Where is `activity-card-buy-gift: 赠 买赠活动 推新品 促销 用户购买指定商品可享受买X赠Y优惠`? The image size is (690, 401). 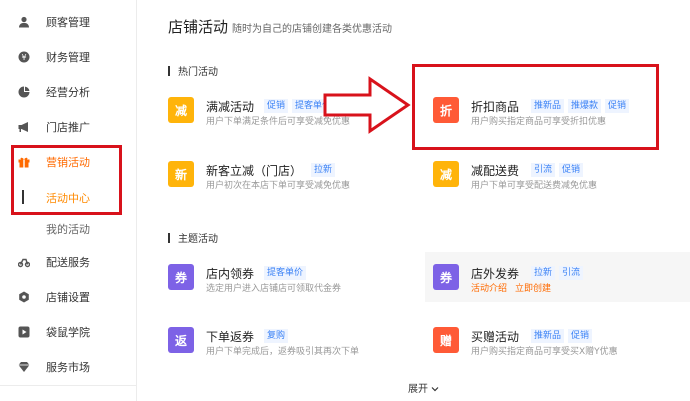 activity-card-buy-gift: 赠 买赠活动 推新品 促销 用户购买指定商品可享受买X赠Y优惠 is located at coordinates (558, 352).